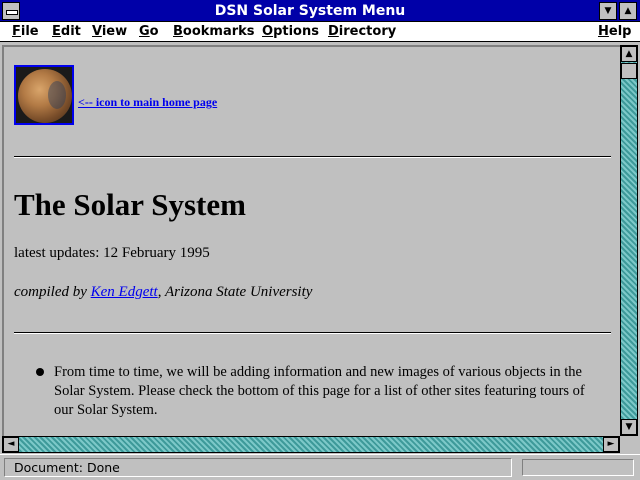 Image resolution: width=640 pixels, height=480 pixels. I want to click on menu-go: Go, so click(149, 31).